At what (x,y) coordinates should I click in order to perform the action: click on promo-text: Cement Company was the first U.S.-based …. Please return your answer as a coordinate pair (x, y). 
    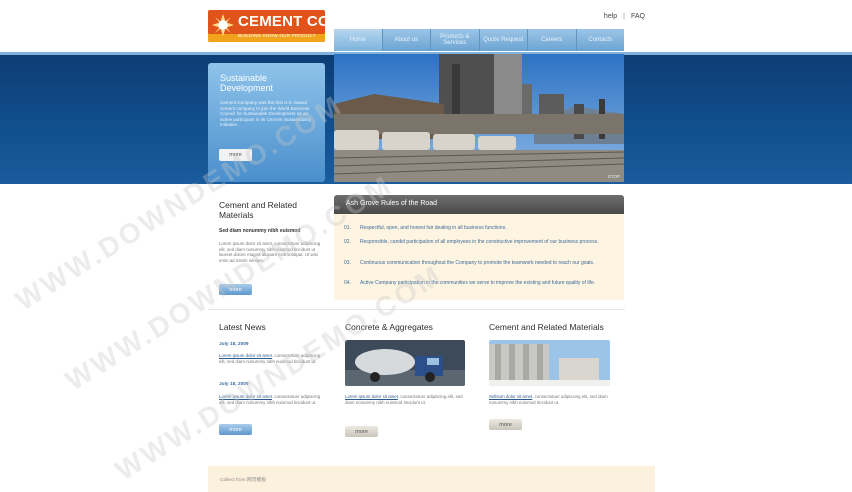
    Looking at the image, I should click on (265, 114).